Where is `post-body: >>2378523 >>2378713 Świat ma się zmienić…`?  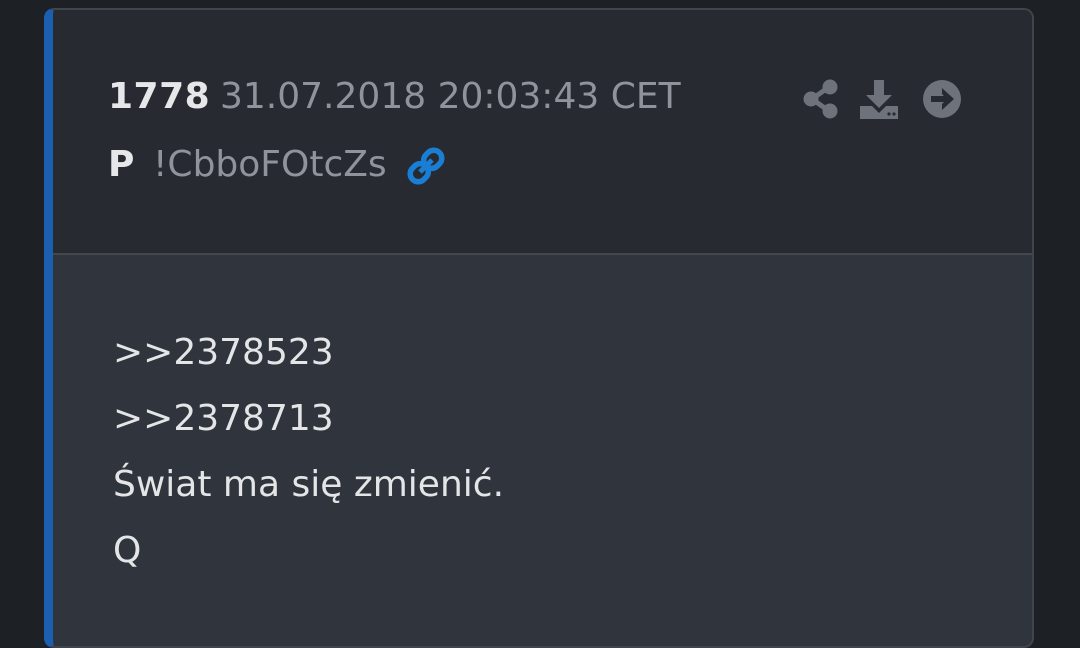 post-body: >>2378523 >>2378713 Świat ma się zmienić… is located at coordinates (308, 452).